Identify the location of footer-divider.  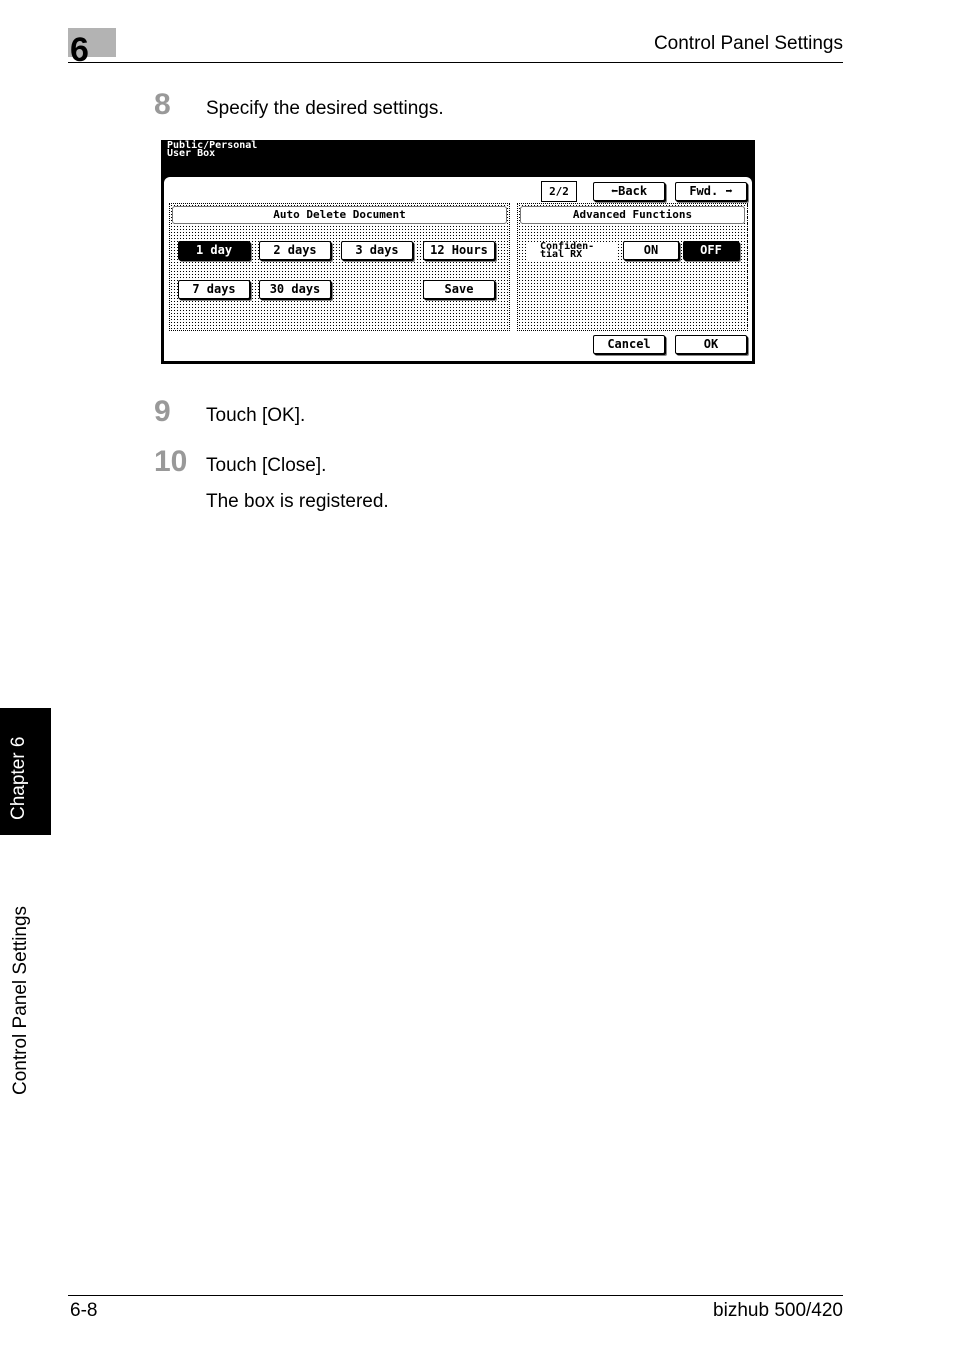
(455, 1295).